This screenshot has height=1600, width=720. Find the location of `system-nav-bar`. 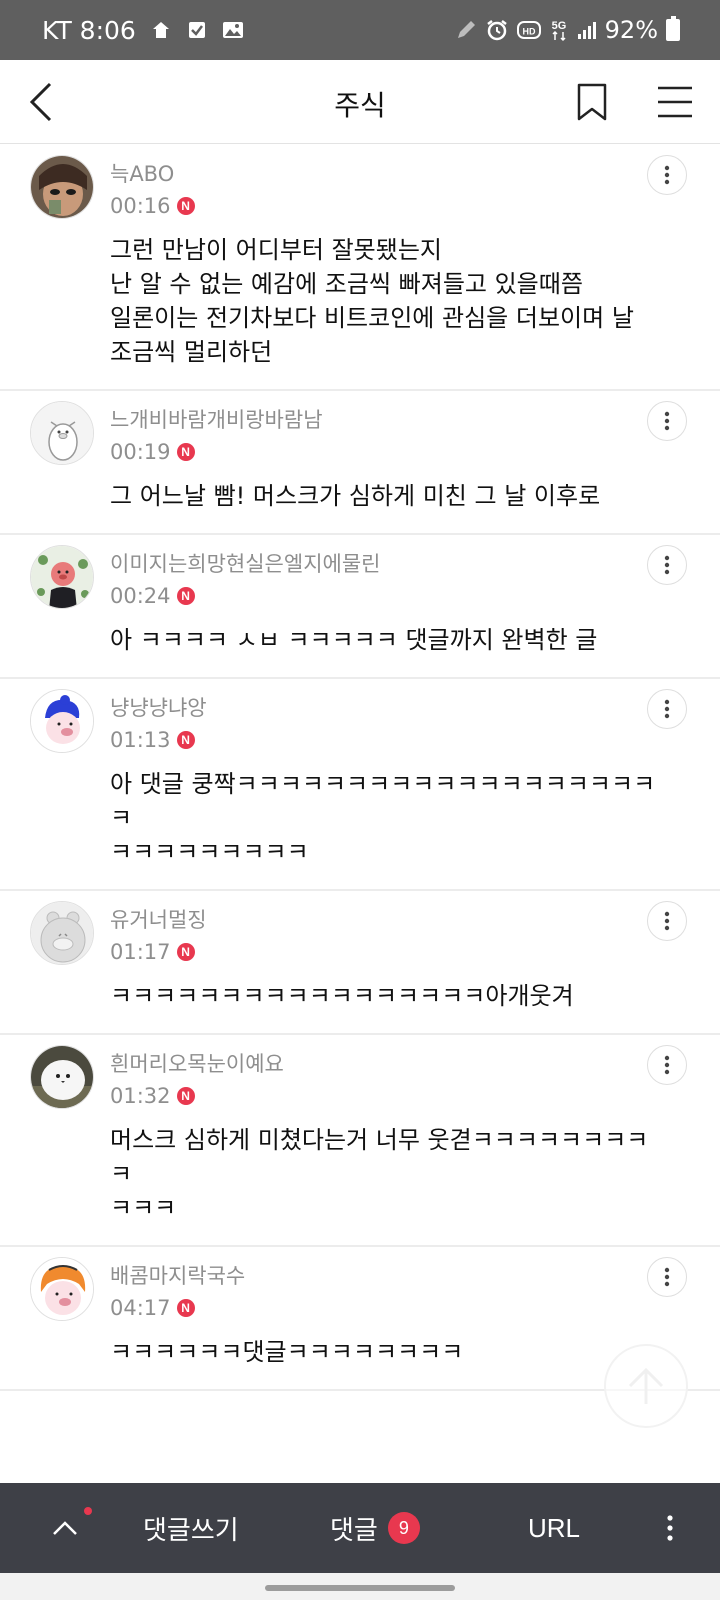

system-nav-bar is located at coordinates (360, 1586).